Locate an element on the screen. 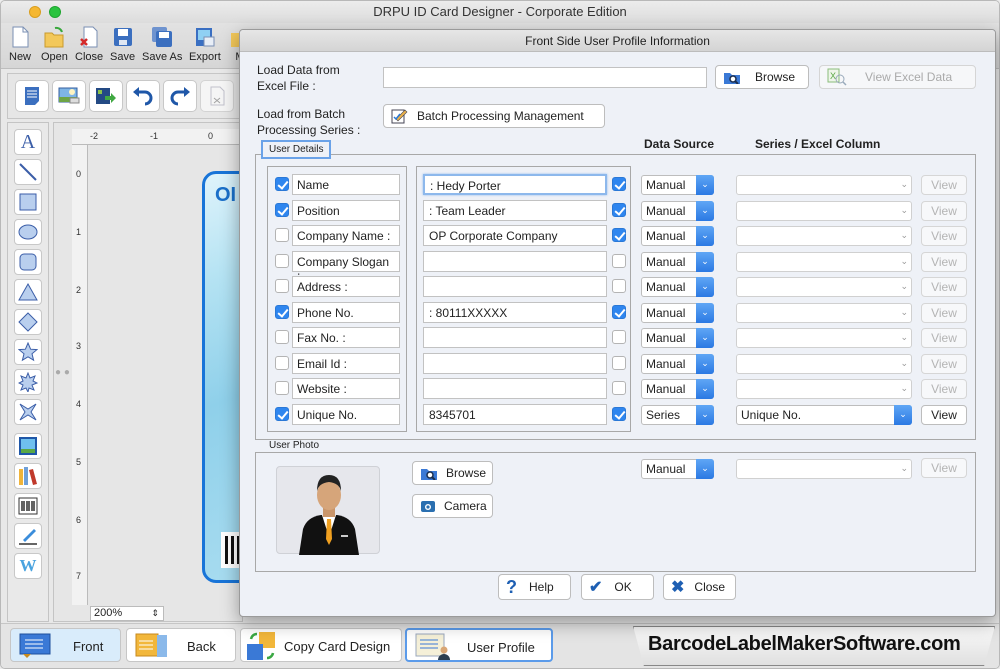 The image size is (1000, 669). triangle-tool is located at coordinates (28, 292).